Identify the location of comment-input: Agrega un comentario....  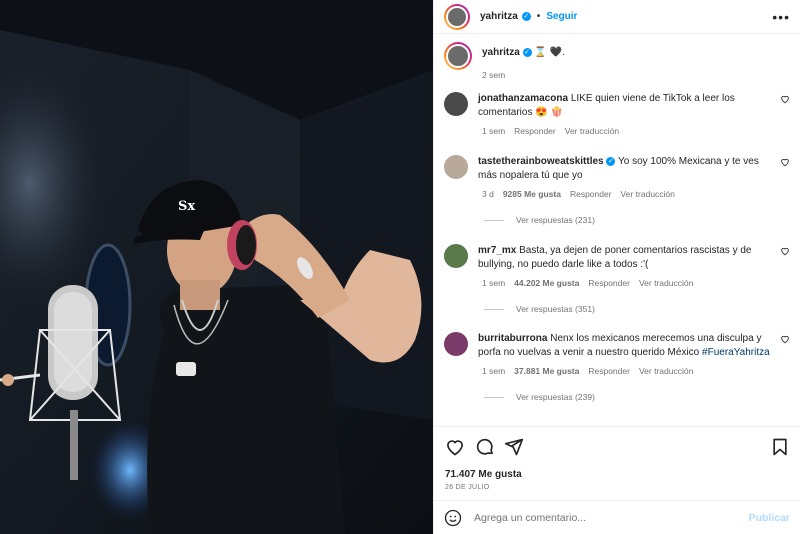
(611, 518).